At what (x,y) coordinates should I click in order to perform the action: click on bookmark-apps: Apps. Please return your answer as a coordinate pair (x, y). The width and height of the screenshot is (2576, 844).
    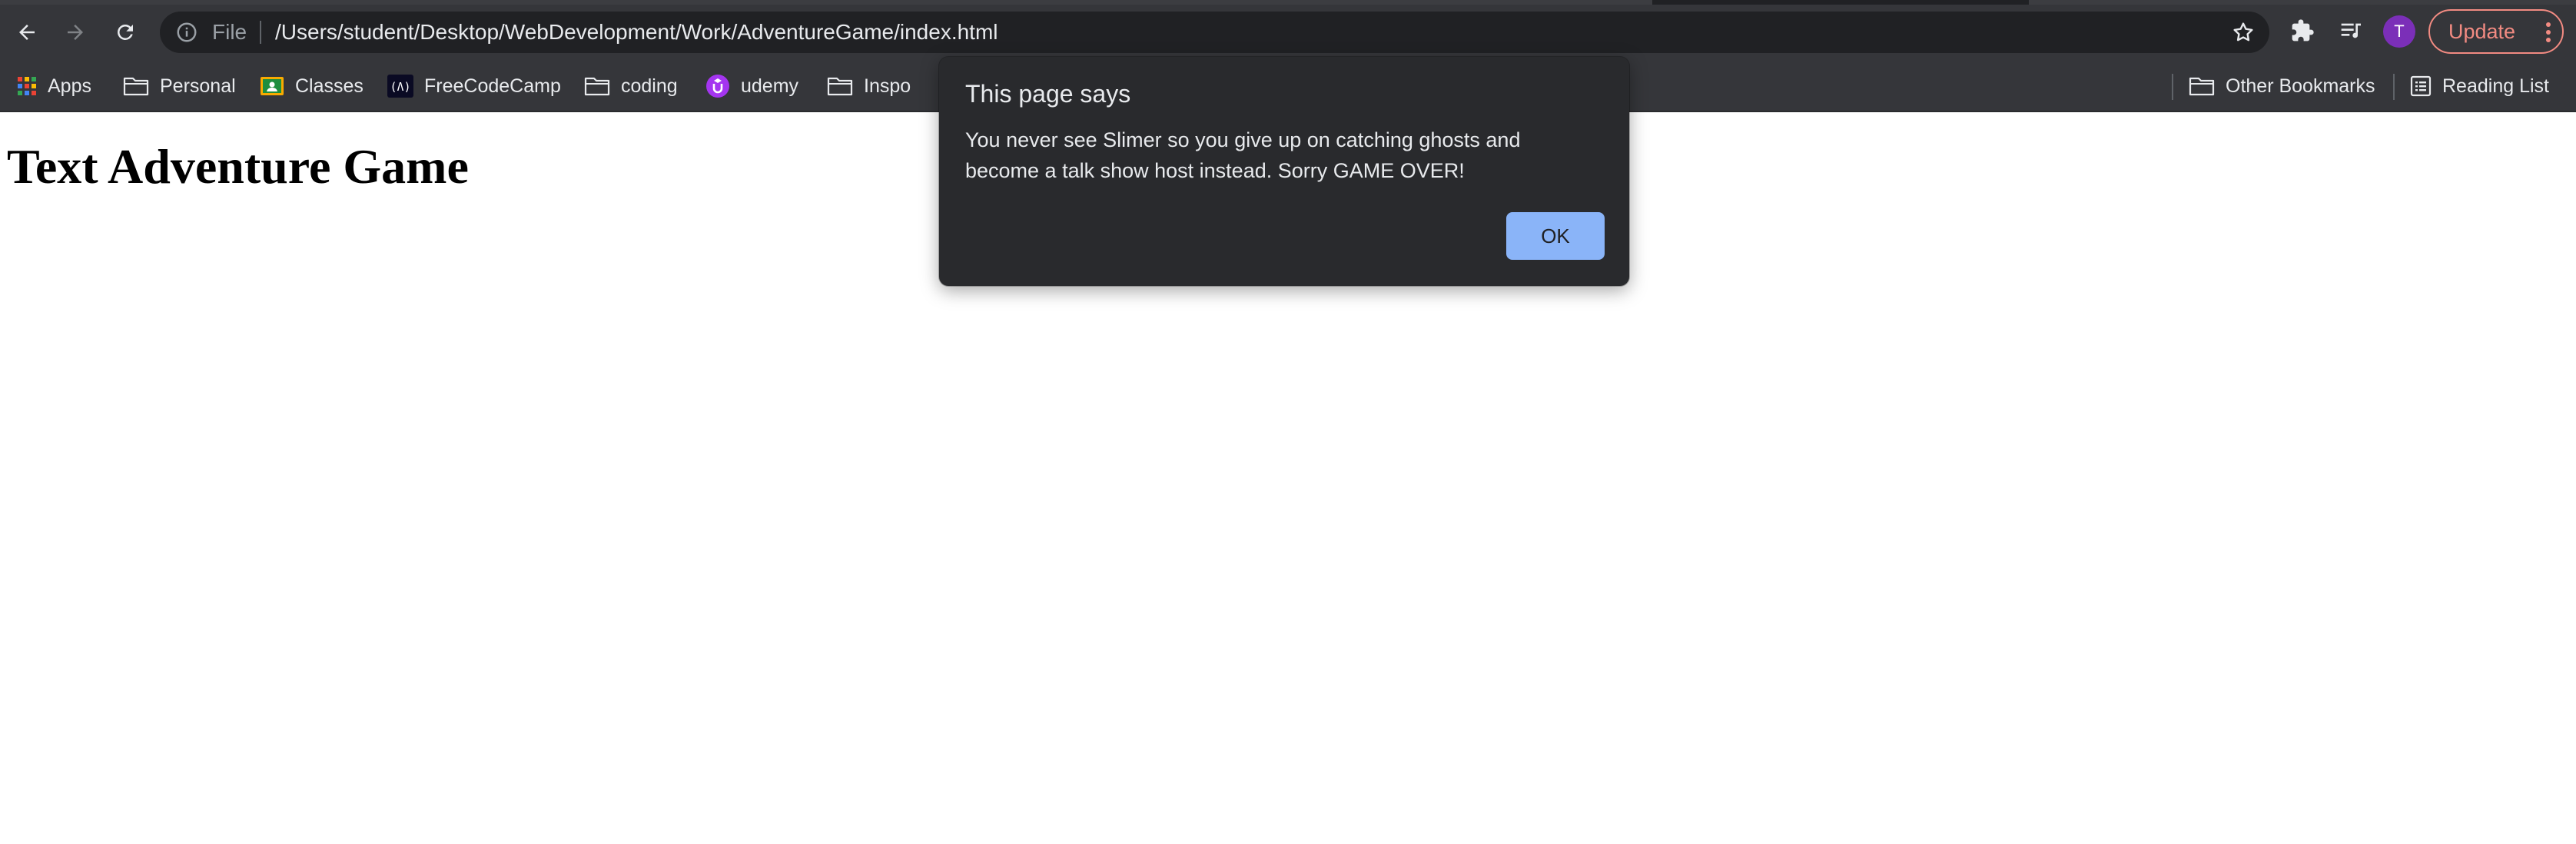
    Looking at the image, I should click on (54, 86).